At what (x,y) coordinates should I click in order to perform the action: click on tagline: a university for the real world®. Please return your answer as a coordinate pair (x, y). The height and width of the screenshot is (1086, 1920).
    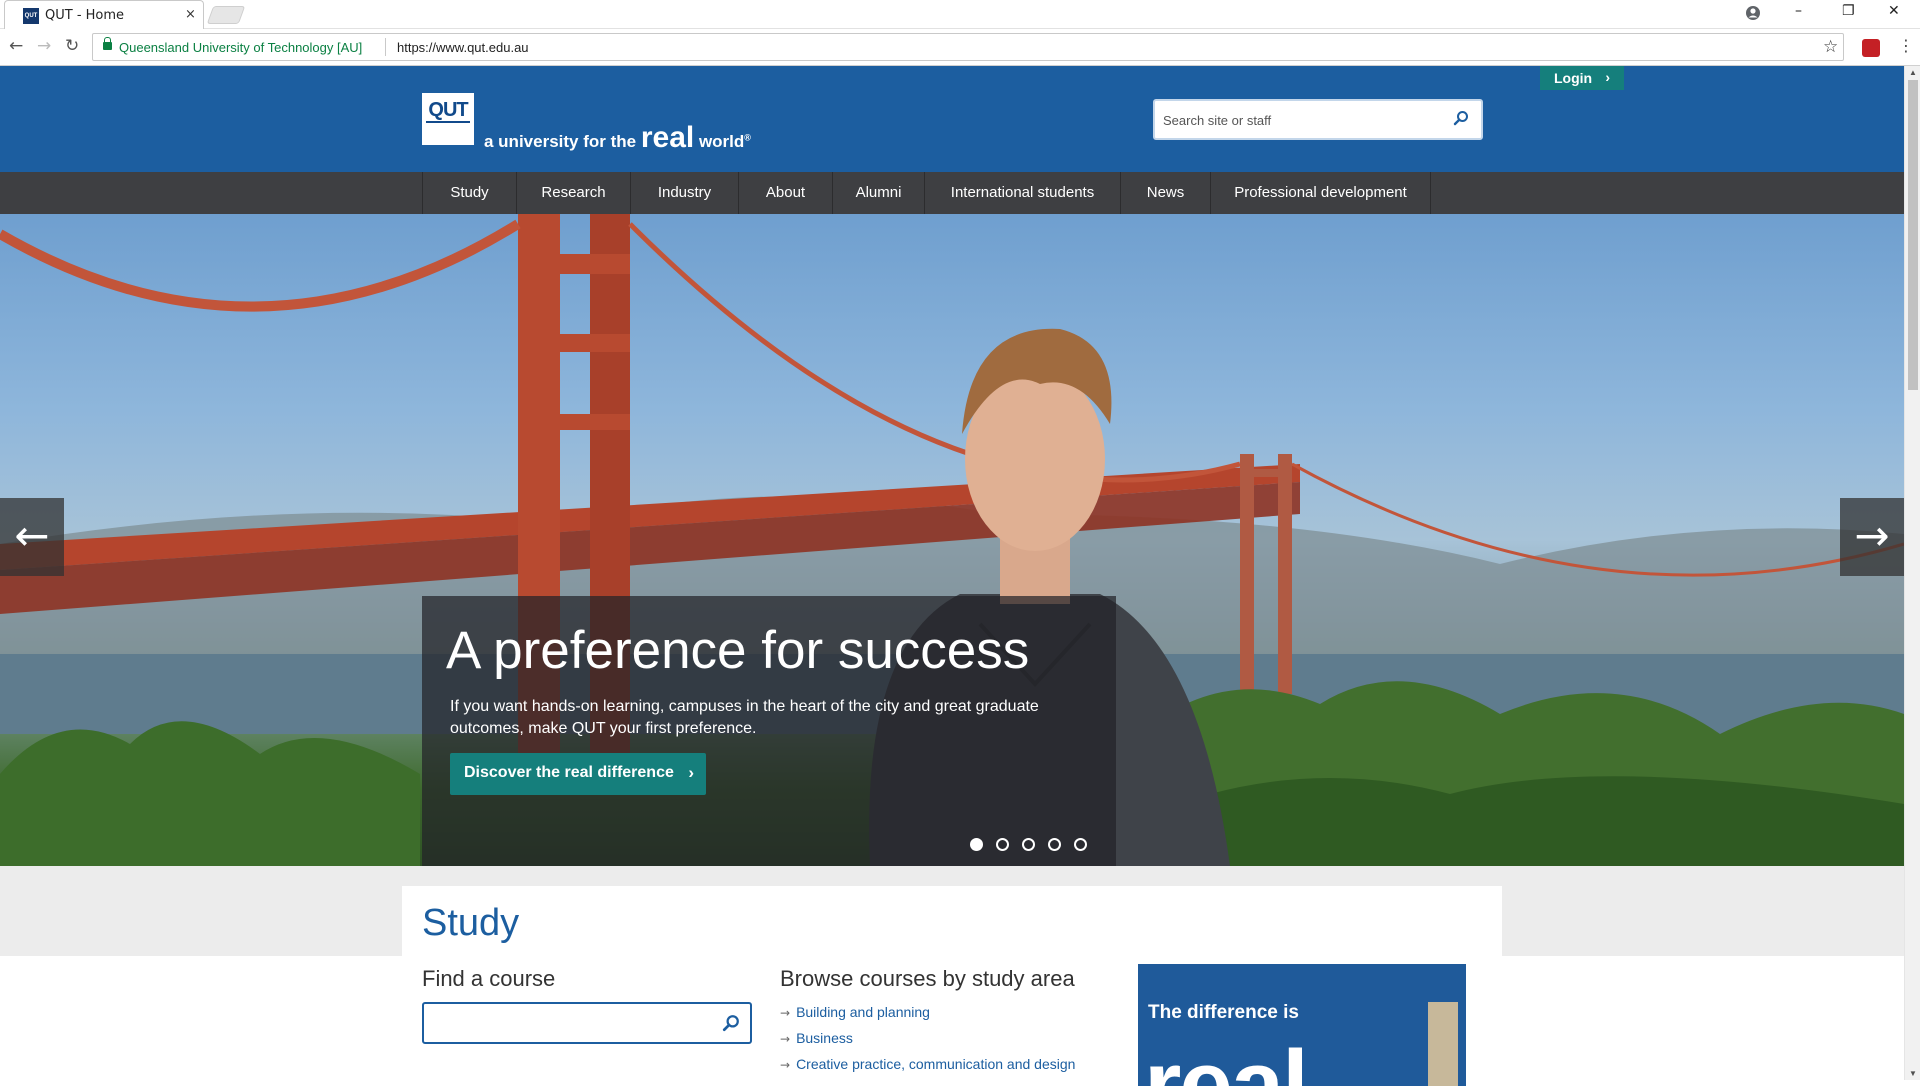
    Looking at the image, I should click on (617, 138).